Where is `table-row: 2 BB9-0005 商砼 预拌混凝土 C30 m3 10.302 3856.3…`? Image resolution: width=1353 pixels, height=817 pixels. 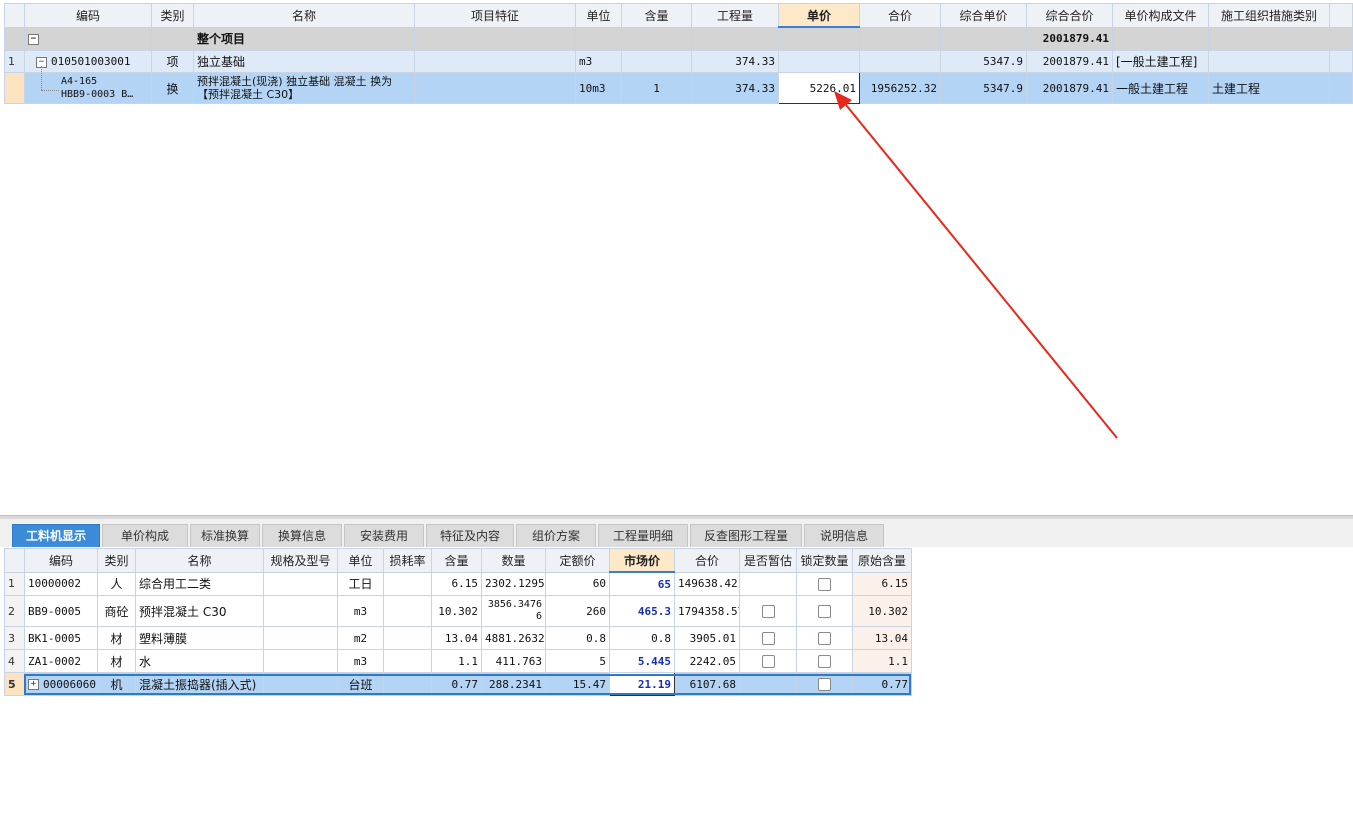
table-row: 2 BB9-0005 商砼 预拌混凝土 C30 m3 10.302 3856.3… is located at coordinates (458, 611).